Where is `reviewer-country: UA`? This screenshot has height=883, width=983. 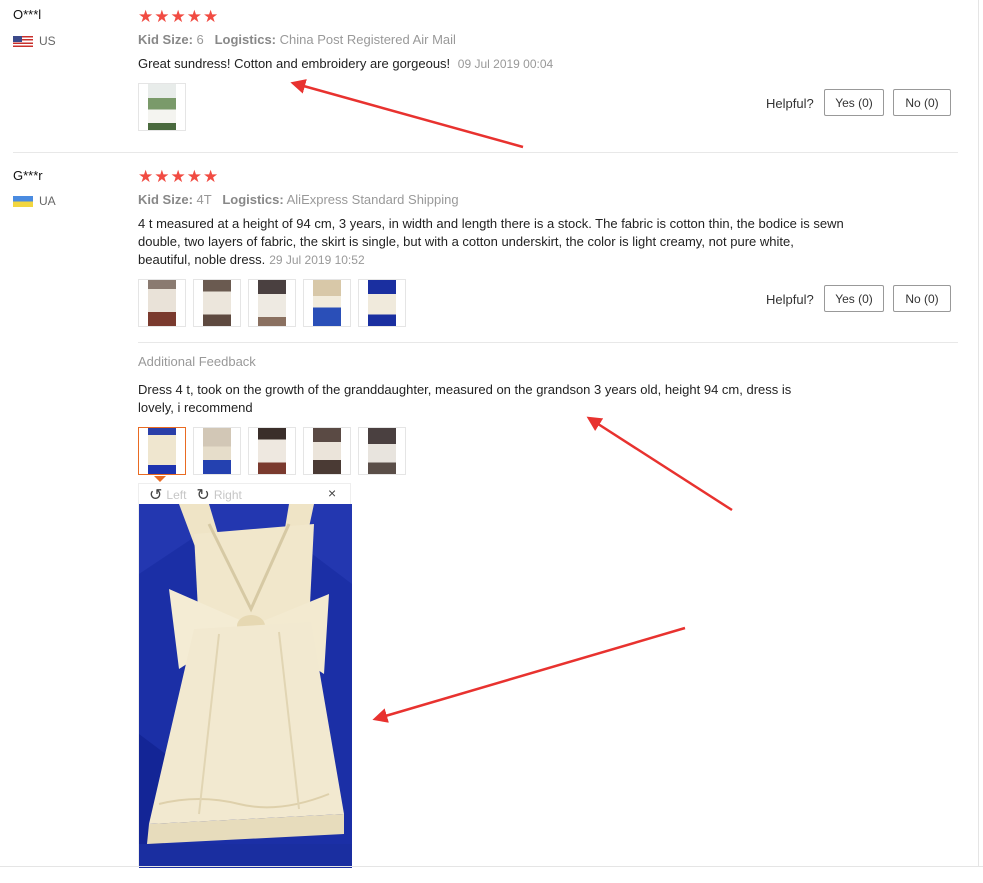
reviewer-country: UA is located at coordinates (34, 201).